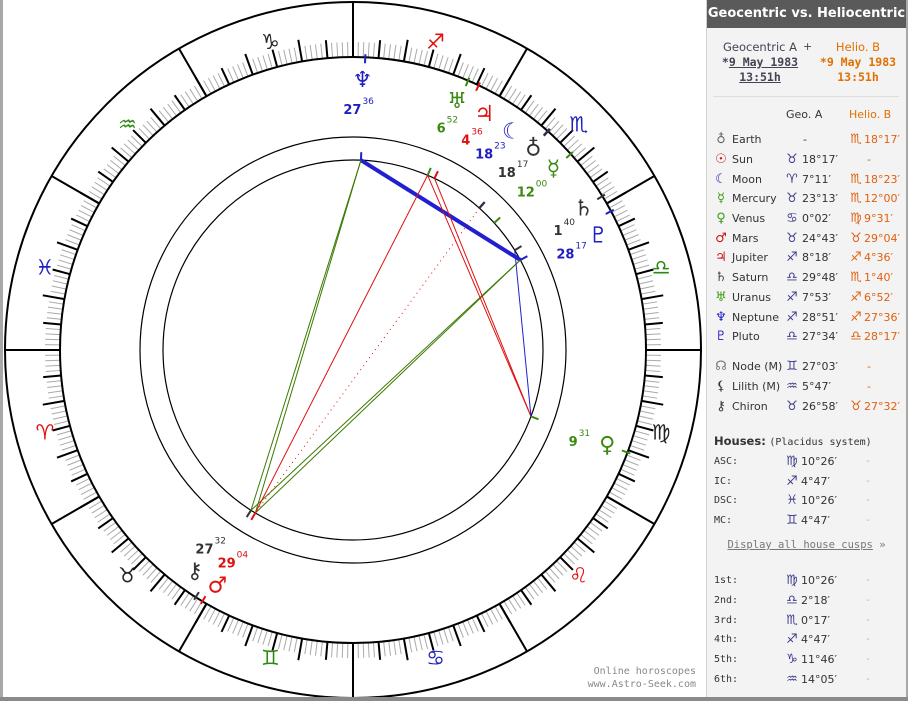 The width and height of the screenshot is (908, 701). I want to click on zodiac-sign-icon: ♒, so click(127, 124).